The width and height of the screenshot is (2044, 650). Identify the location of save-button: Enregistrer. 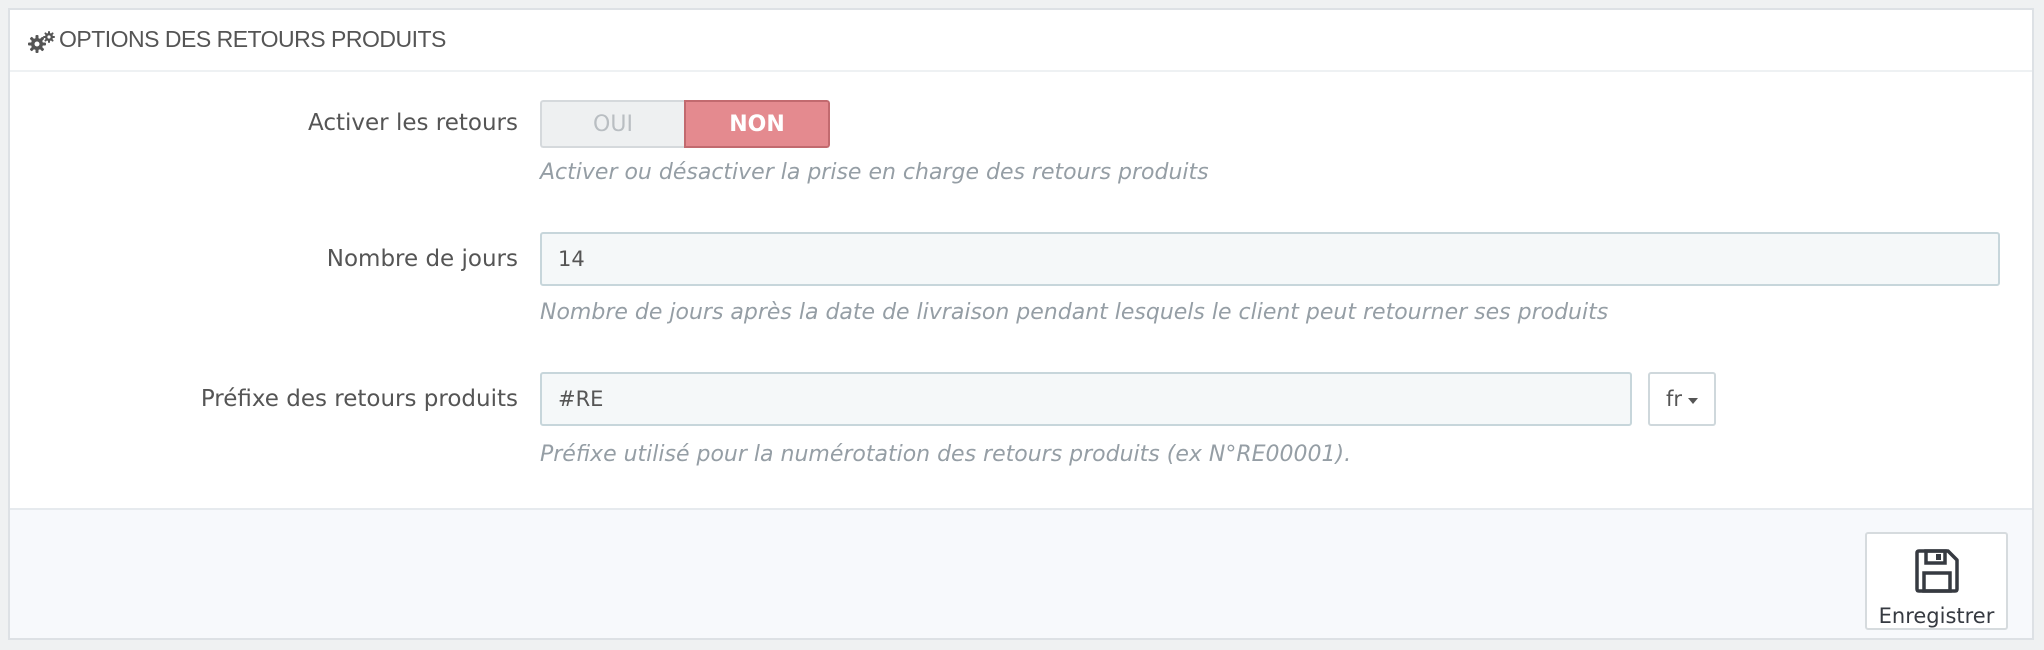
(1936, 581).